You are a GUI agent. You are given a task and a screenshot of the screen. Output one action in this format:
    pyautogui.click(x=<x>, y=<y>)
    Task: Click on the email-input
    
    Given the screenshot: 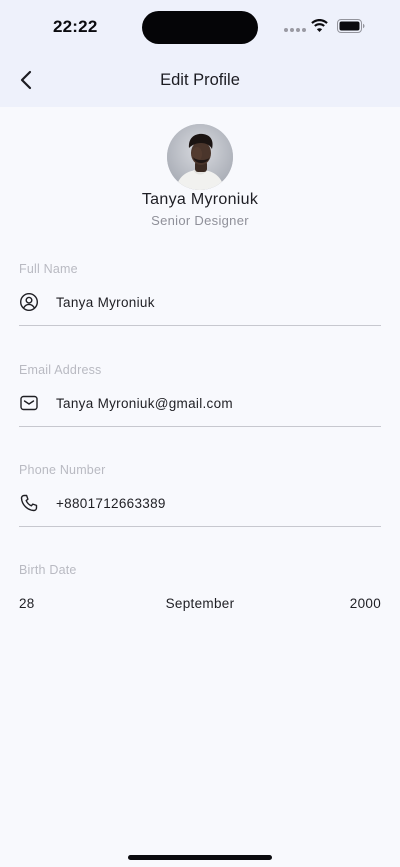 What is the action you would take?
    pyautogui.click(x=206, y=403)
    